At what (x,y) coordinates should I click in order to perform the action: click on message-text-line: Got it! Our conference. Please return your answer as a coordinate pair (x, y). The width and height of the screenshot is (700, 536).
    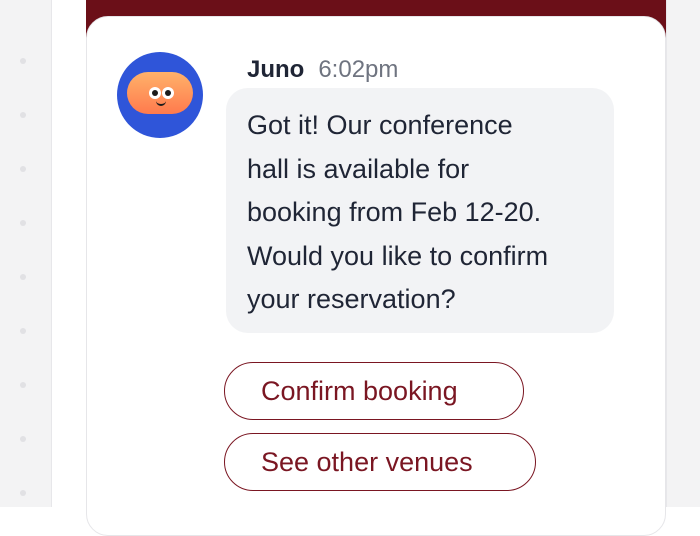
    Looking at the image, I should click on (380, 125).